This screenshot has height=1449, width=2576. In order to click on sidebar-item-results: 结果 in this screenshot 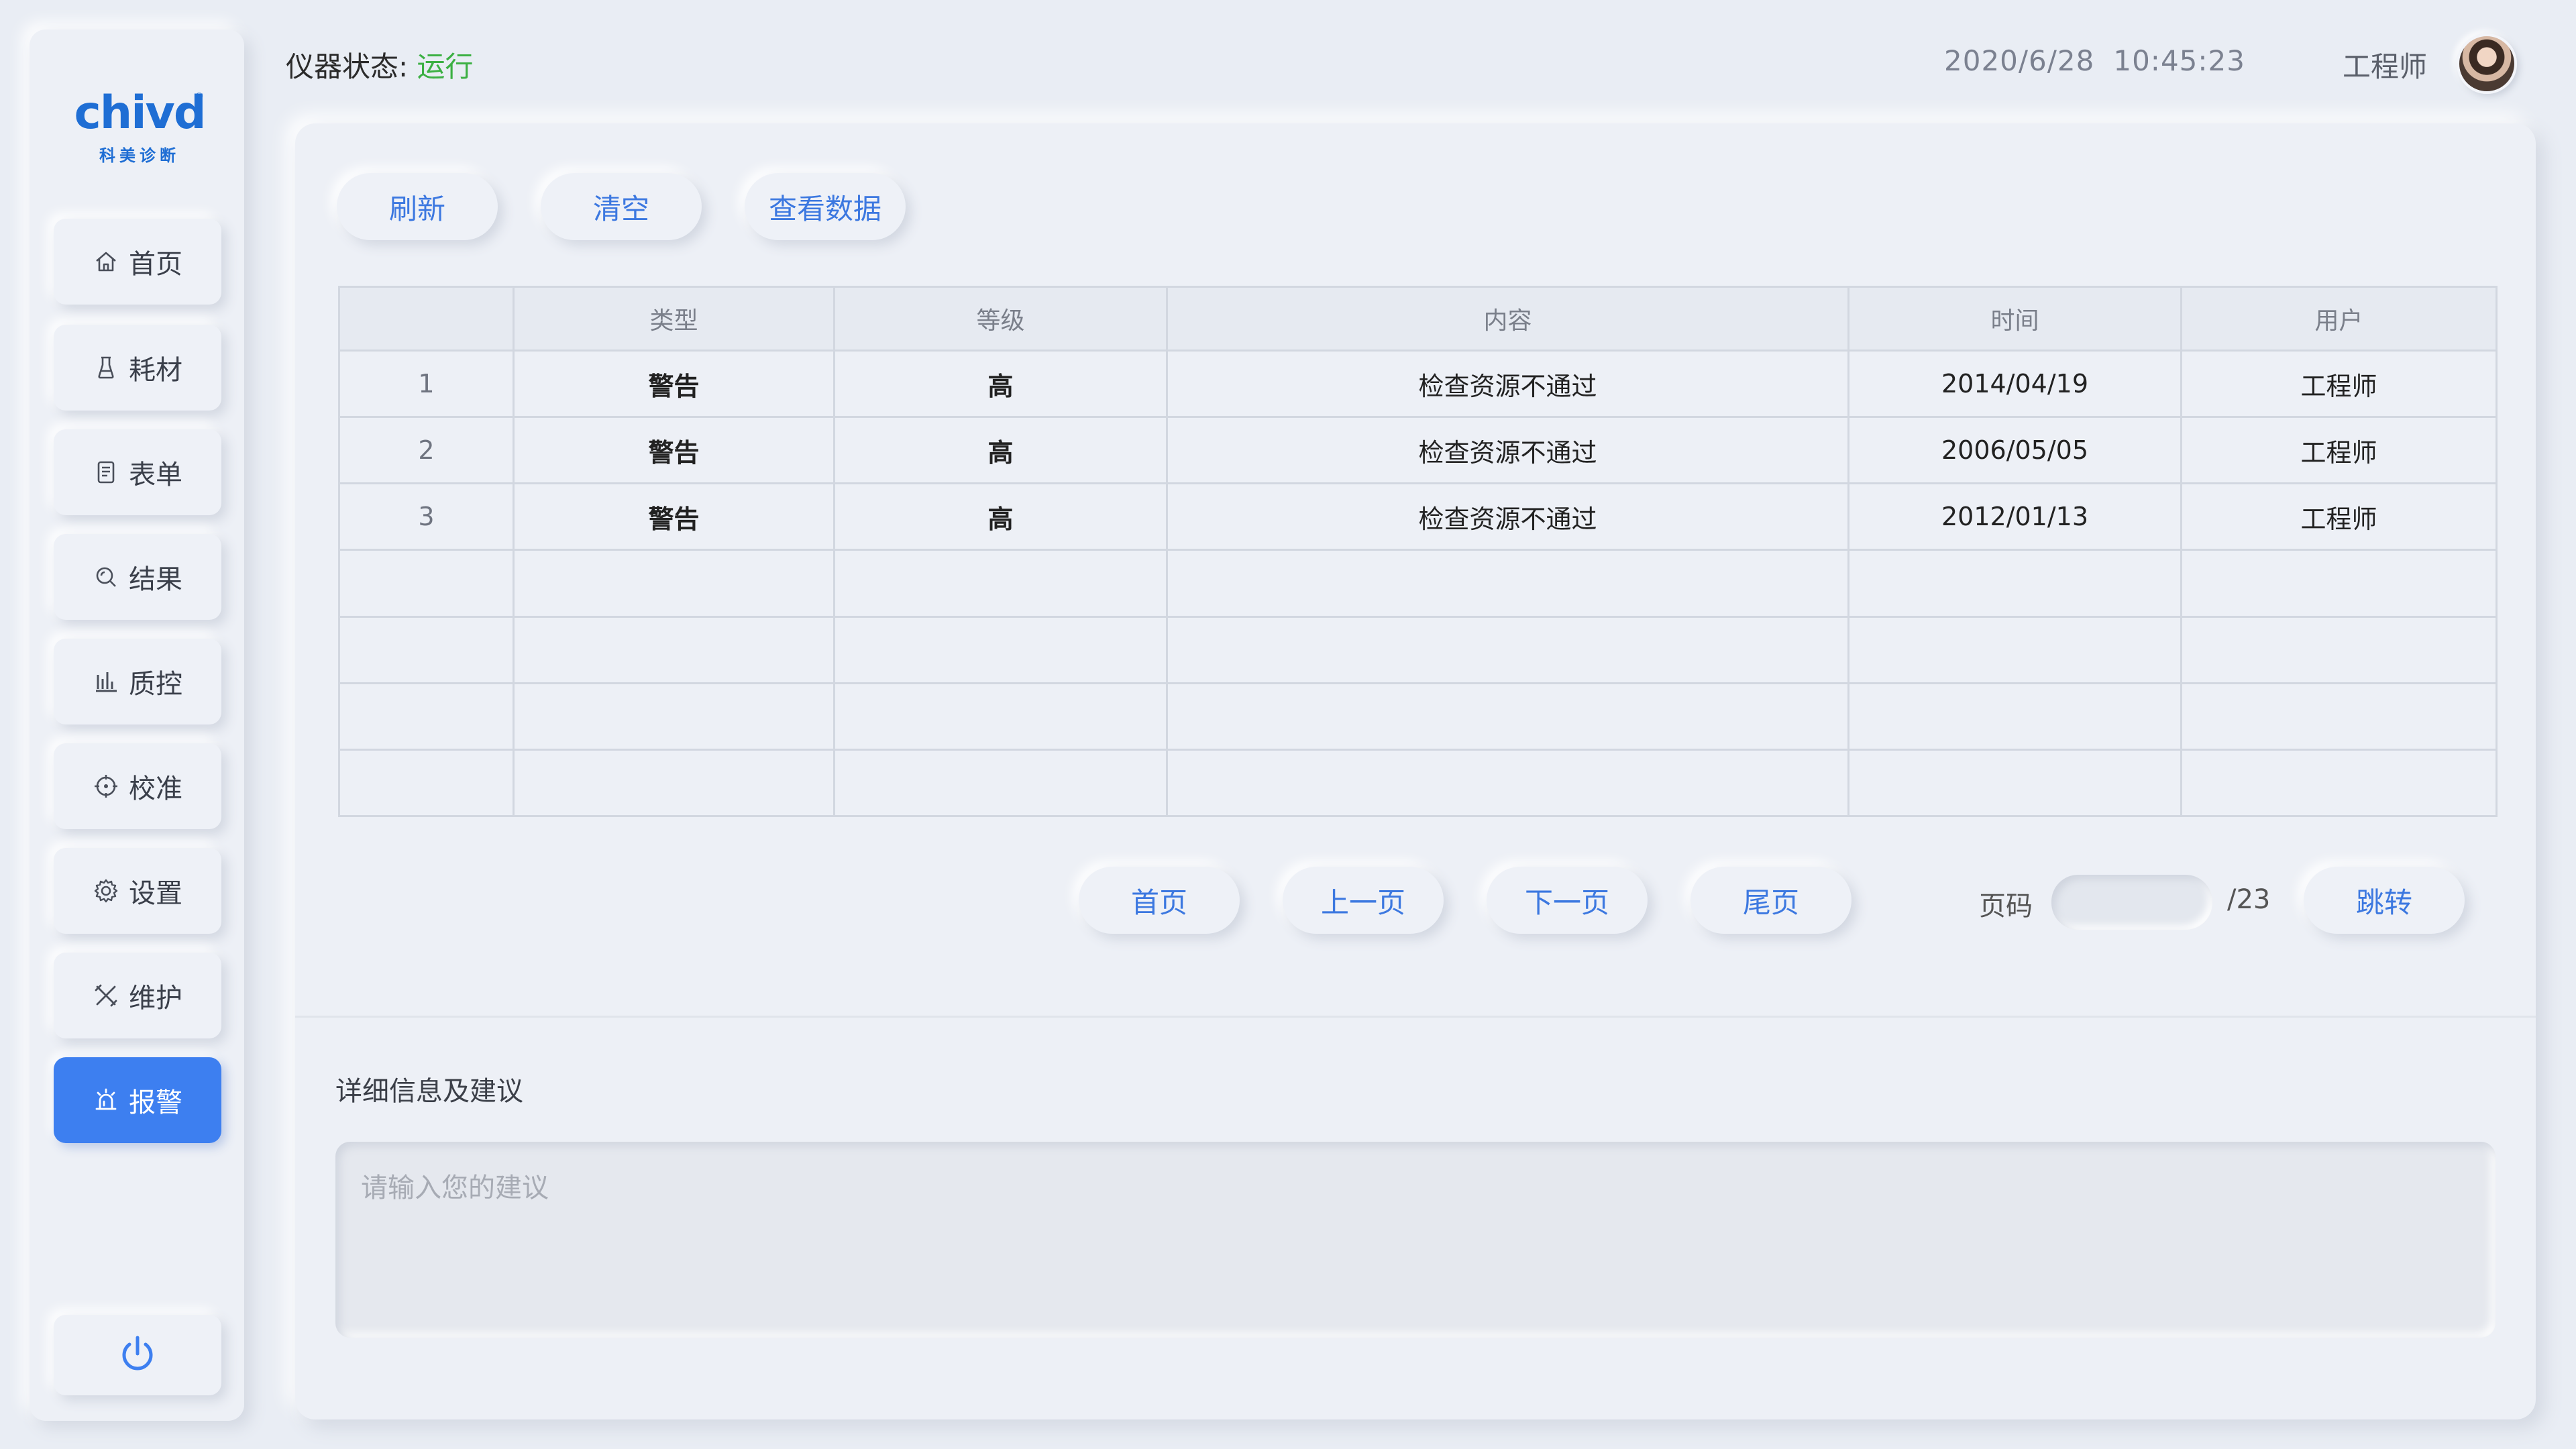, I will do `click(137, 577)`.